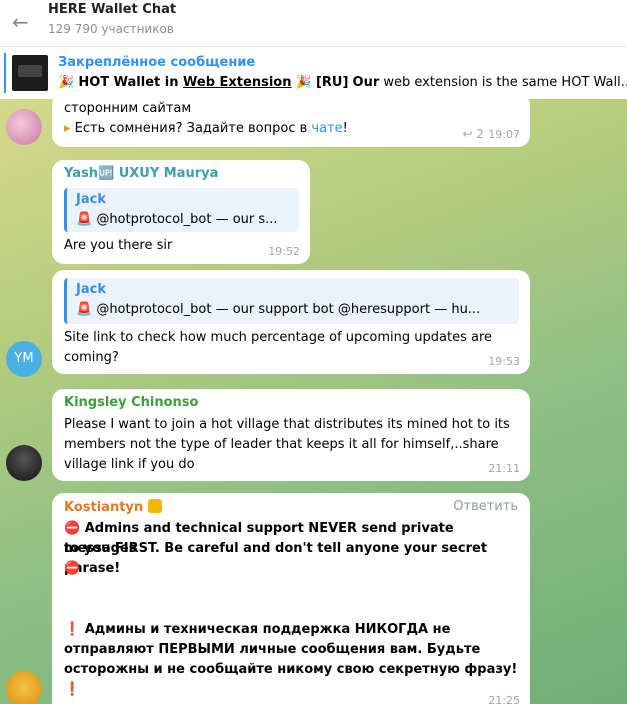 This screenshot has height=704, width=627. I want to click on message-time: 19:07, so click(504, 134).